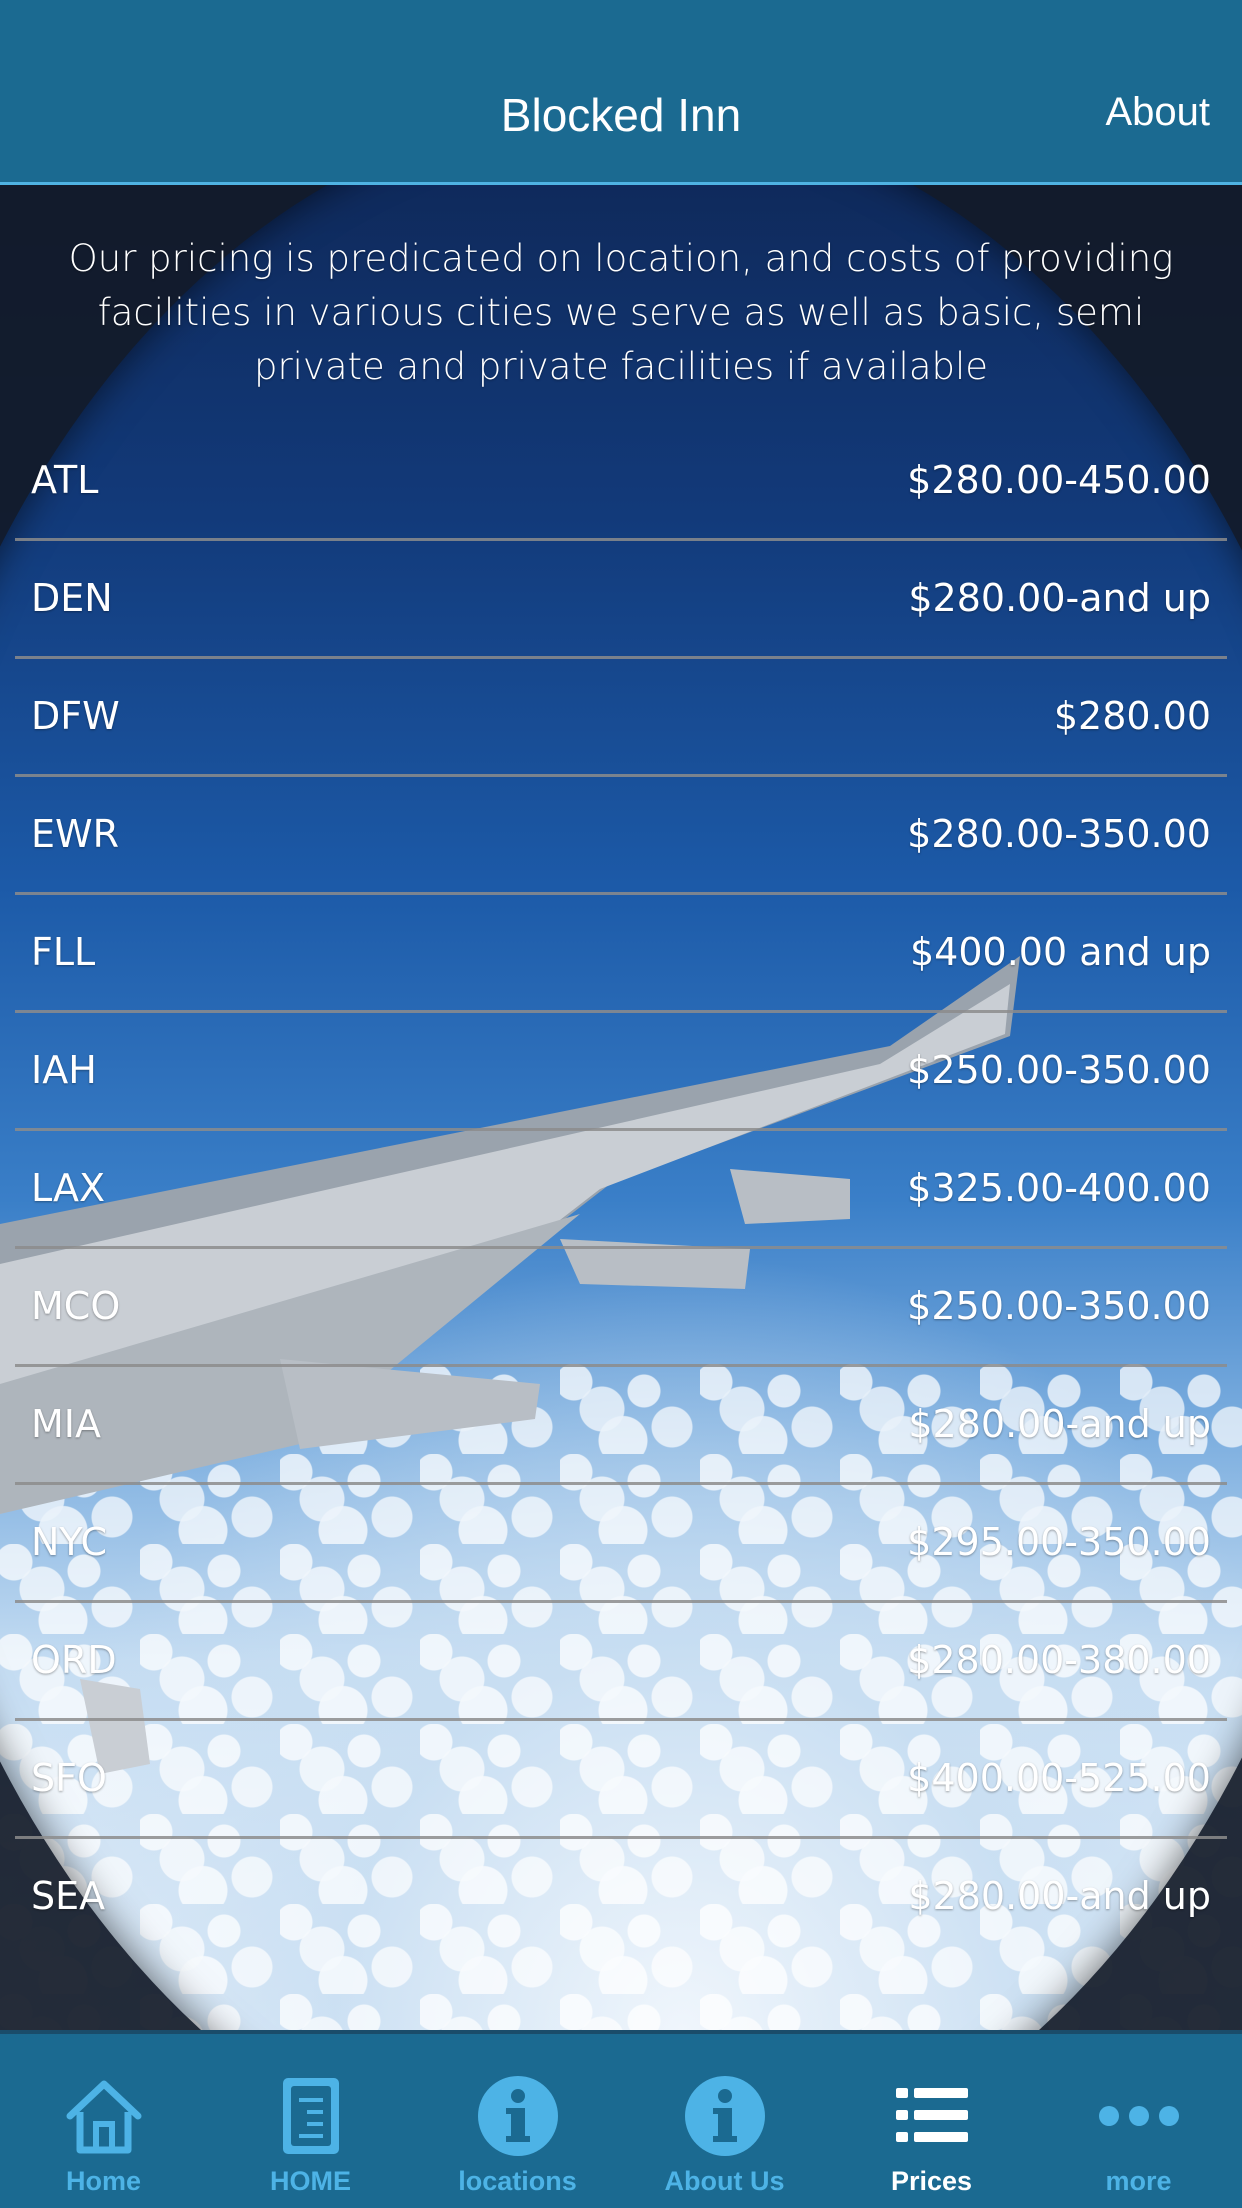  What do you see at coordinates (66, 1424) in the screenshot?
I see `airport-code: MIA` at bounding box center [66, 1424].